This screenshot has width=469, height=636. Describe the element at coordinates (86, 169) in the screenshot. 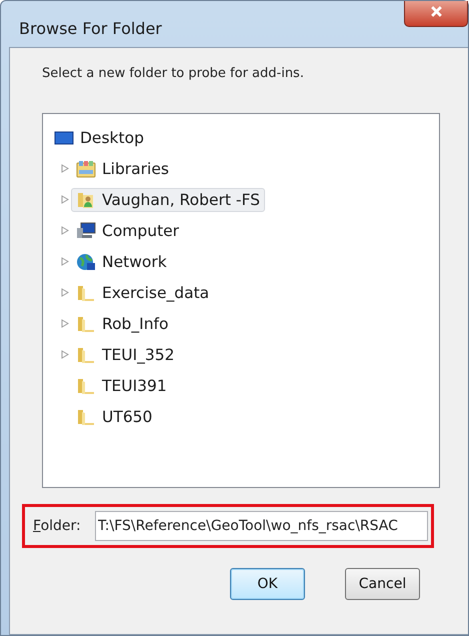

I see `libraries-icon` at that location.